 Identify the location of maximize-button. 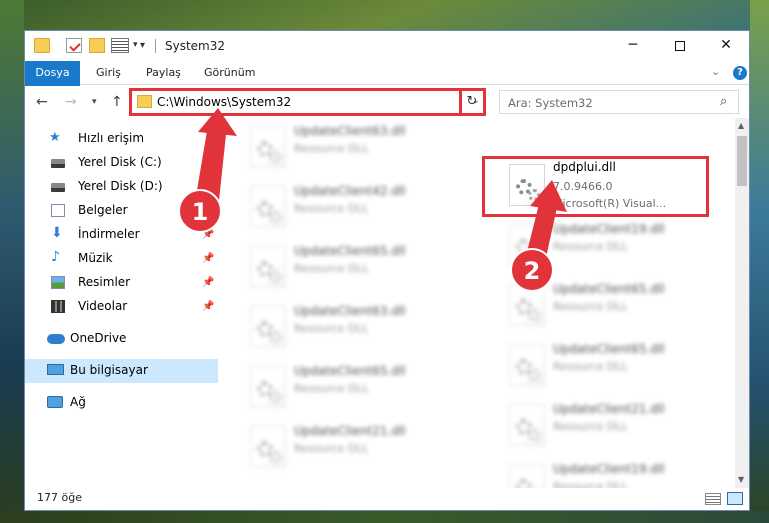
(680, 46).